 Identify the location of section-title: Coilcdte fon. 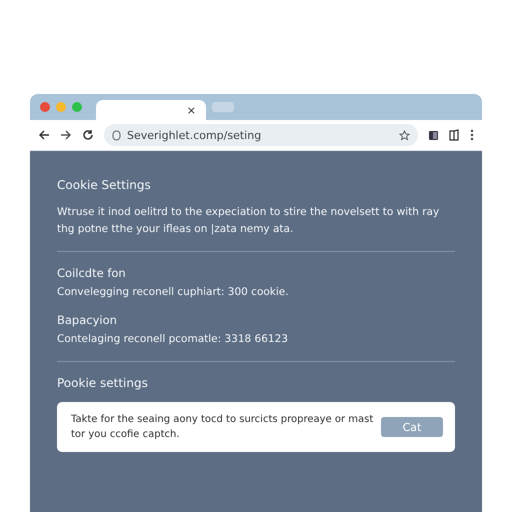
(92, 273).